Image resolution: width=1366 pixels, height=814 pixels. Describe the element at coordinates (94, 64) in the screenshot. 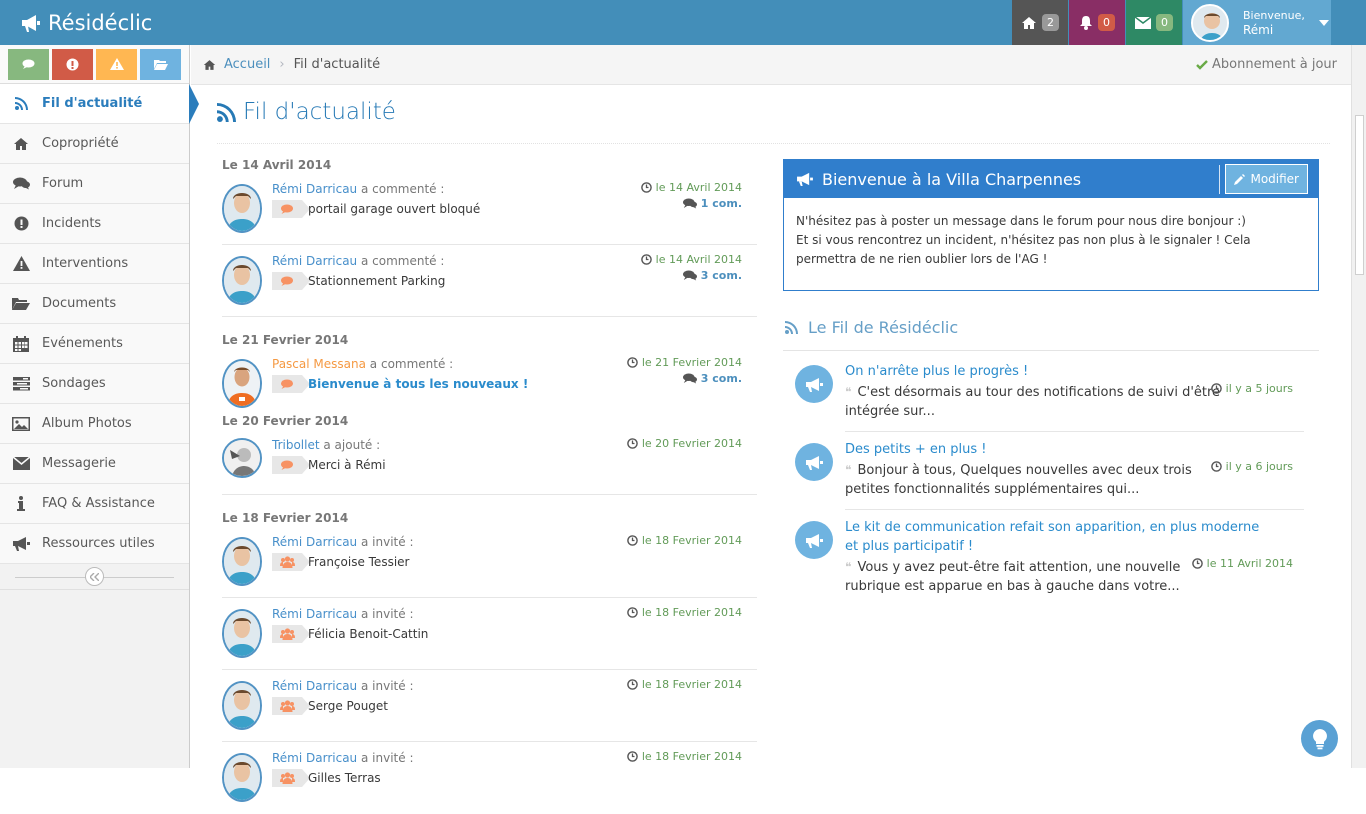

I see `sidebar-shortcuts` at that location.